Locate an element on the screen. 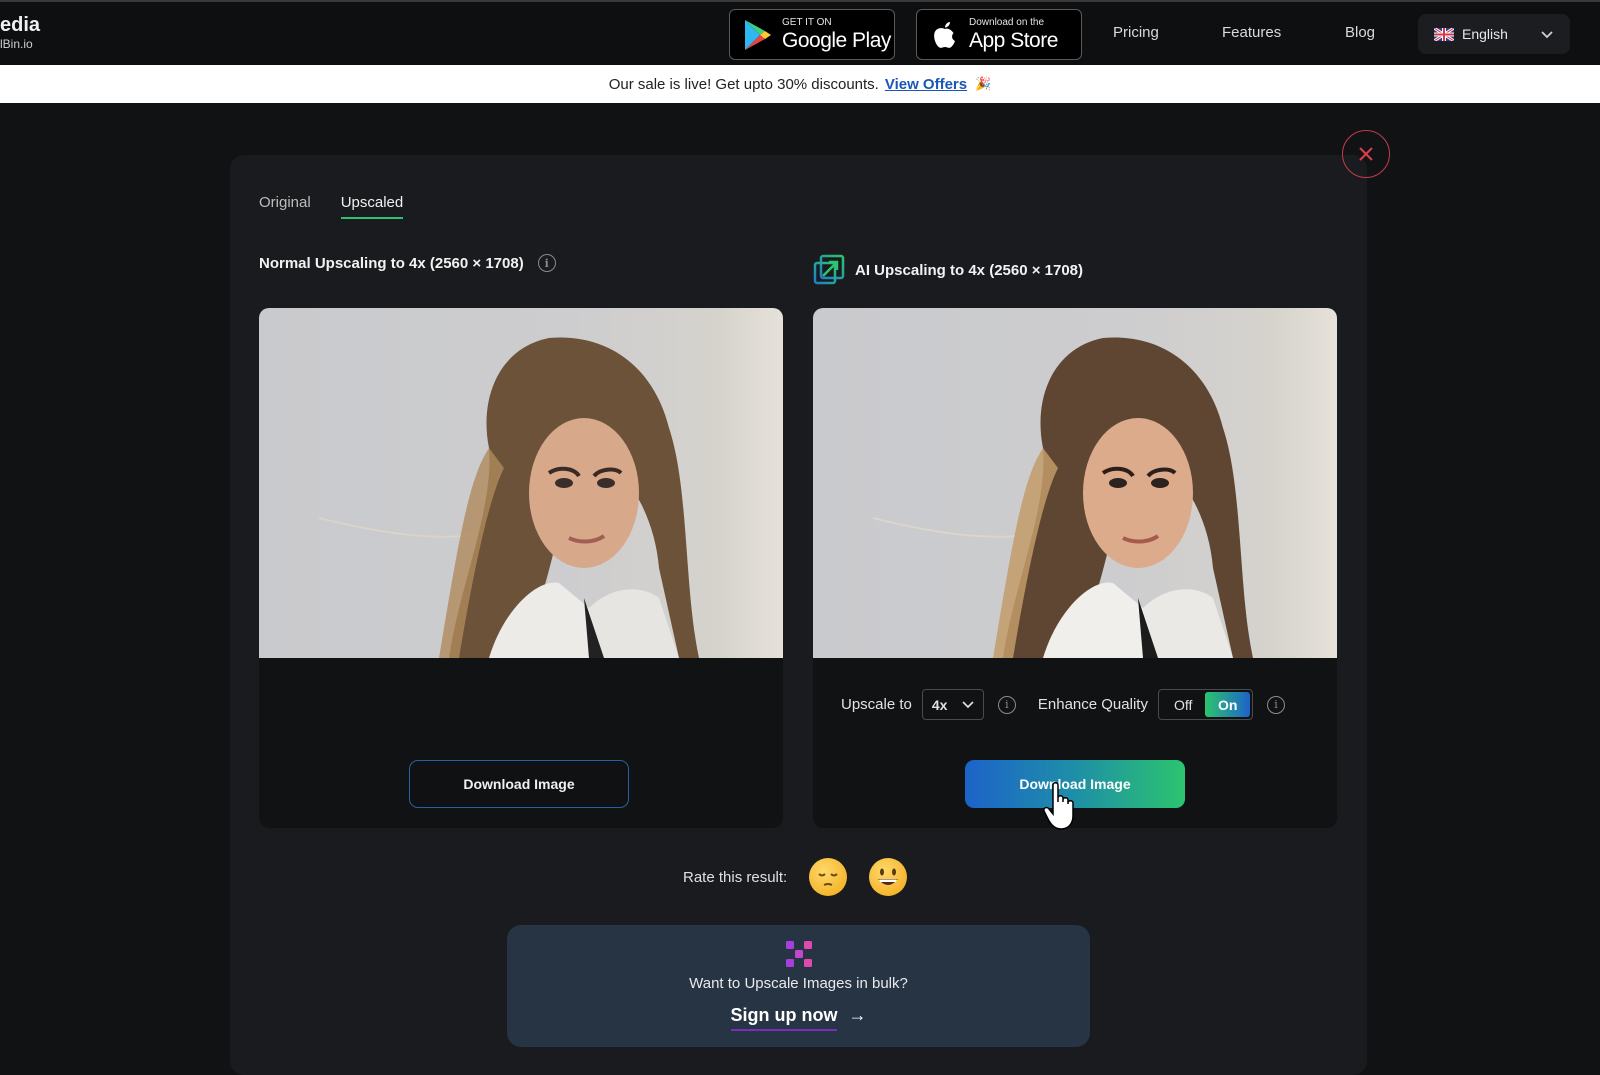 The height and width of the screenshot is (1075, 1600). google-play-icon is located at coordinates (758, 35).